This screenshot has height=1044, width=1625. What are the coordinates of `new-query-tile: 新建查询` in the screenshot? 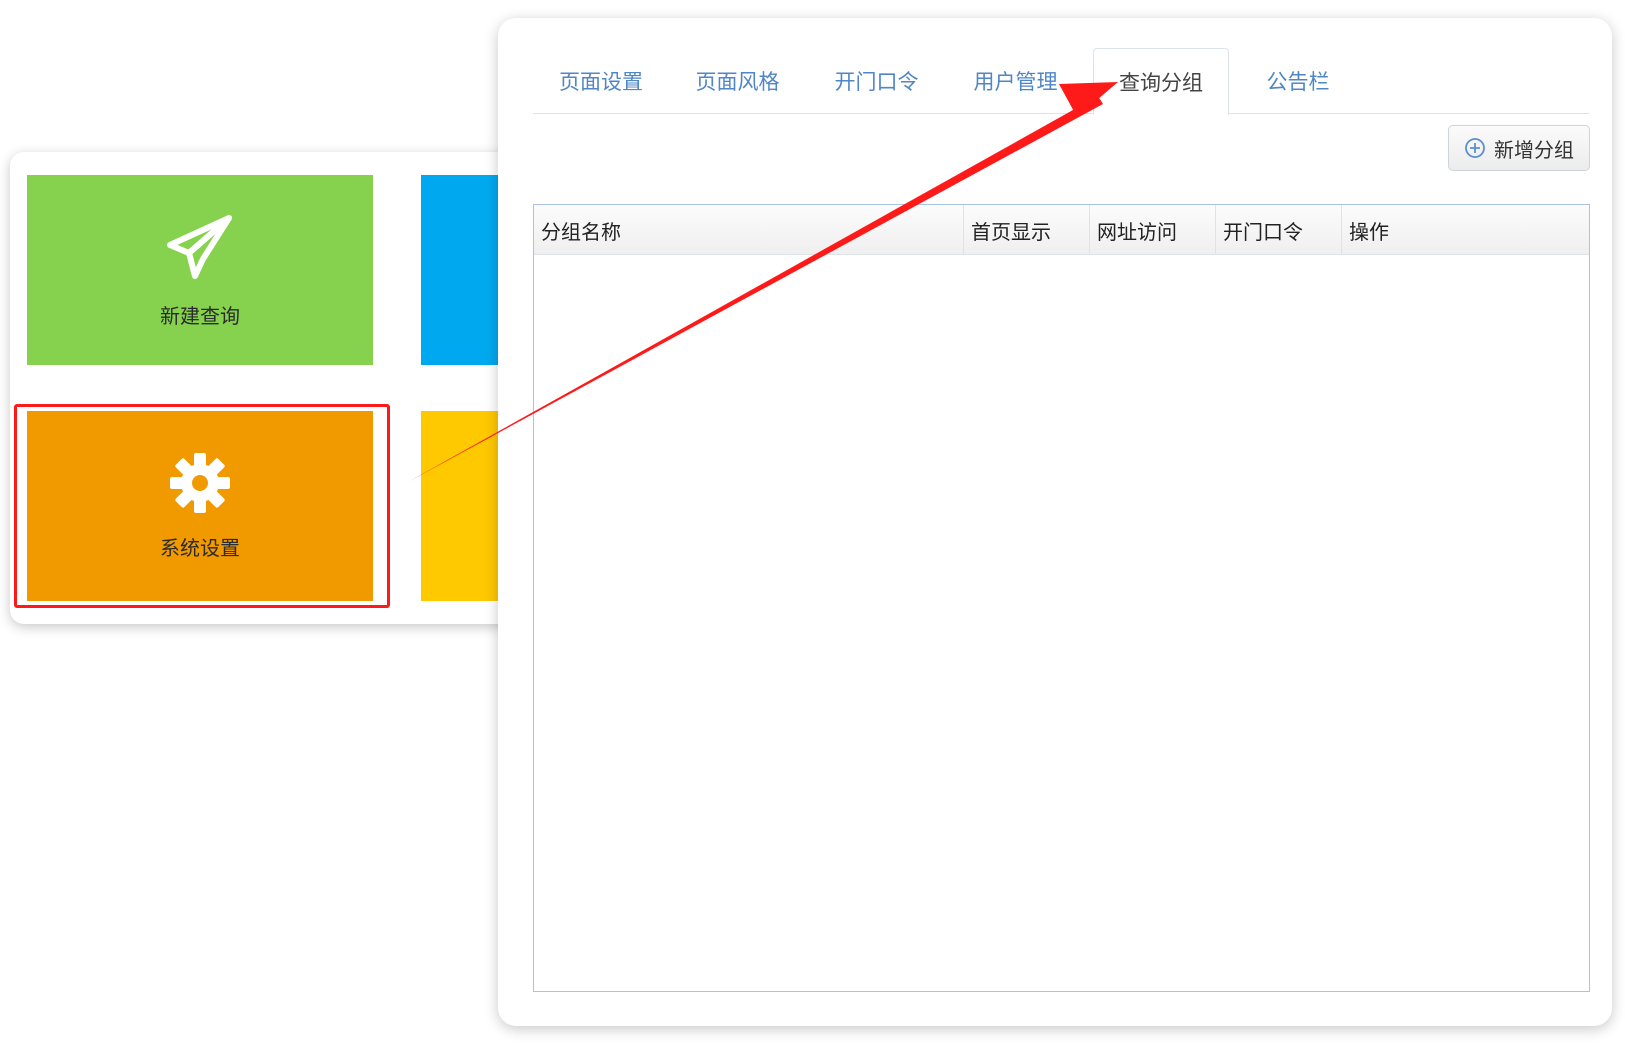 It's located at (200, 270).